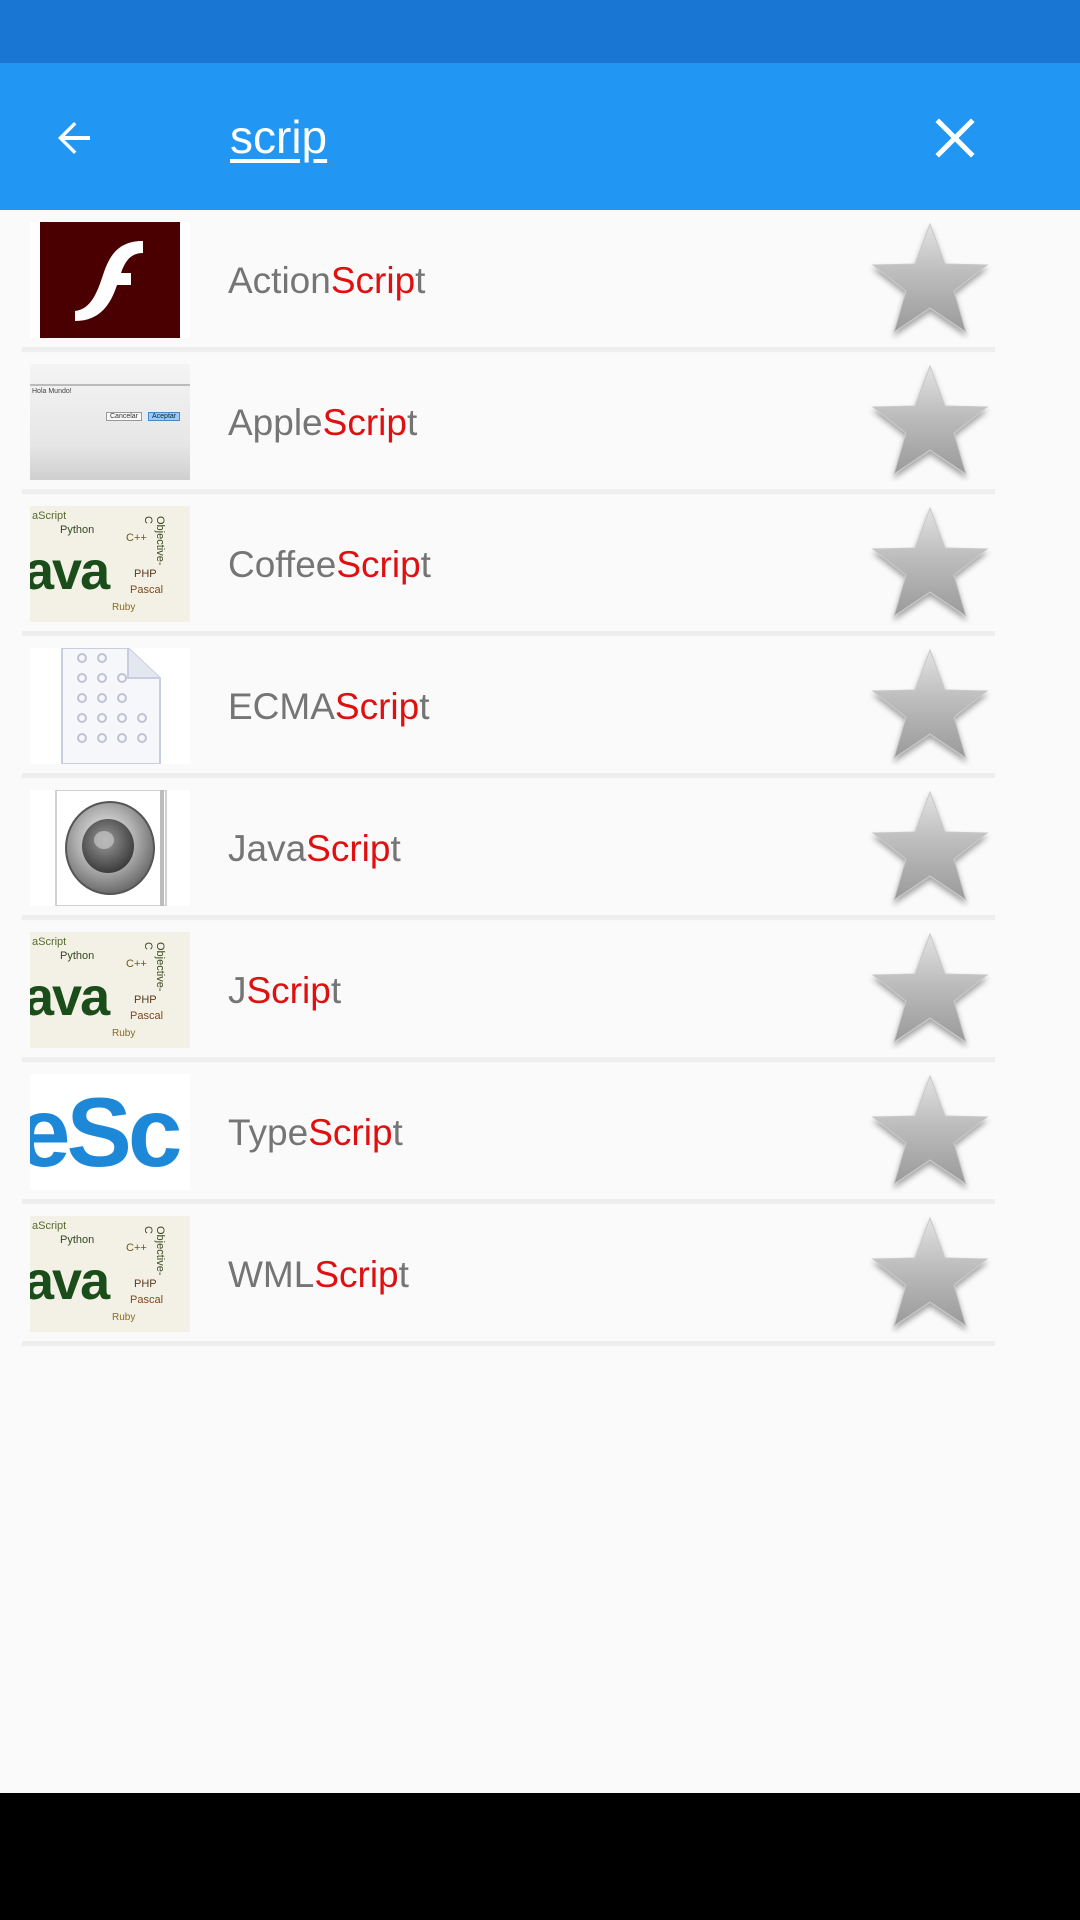 The width and height of the screenshot is (1080, 1920). I want to click on list-item: ECMAScript, so click(540, 707).